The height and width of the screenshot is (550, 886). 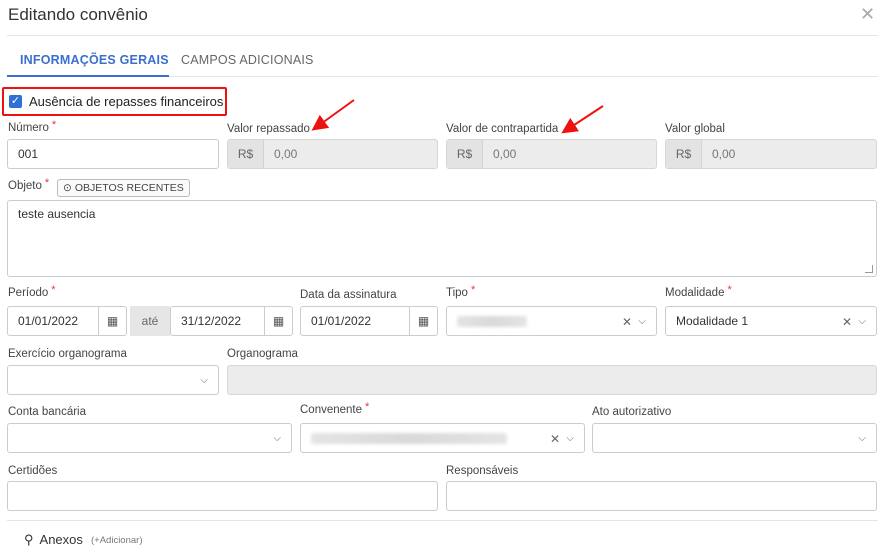 What do you see at coordinates (150, 321) in the screenshot?
I see `periodo-separator: até` at bounding box center [150, 321].